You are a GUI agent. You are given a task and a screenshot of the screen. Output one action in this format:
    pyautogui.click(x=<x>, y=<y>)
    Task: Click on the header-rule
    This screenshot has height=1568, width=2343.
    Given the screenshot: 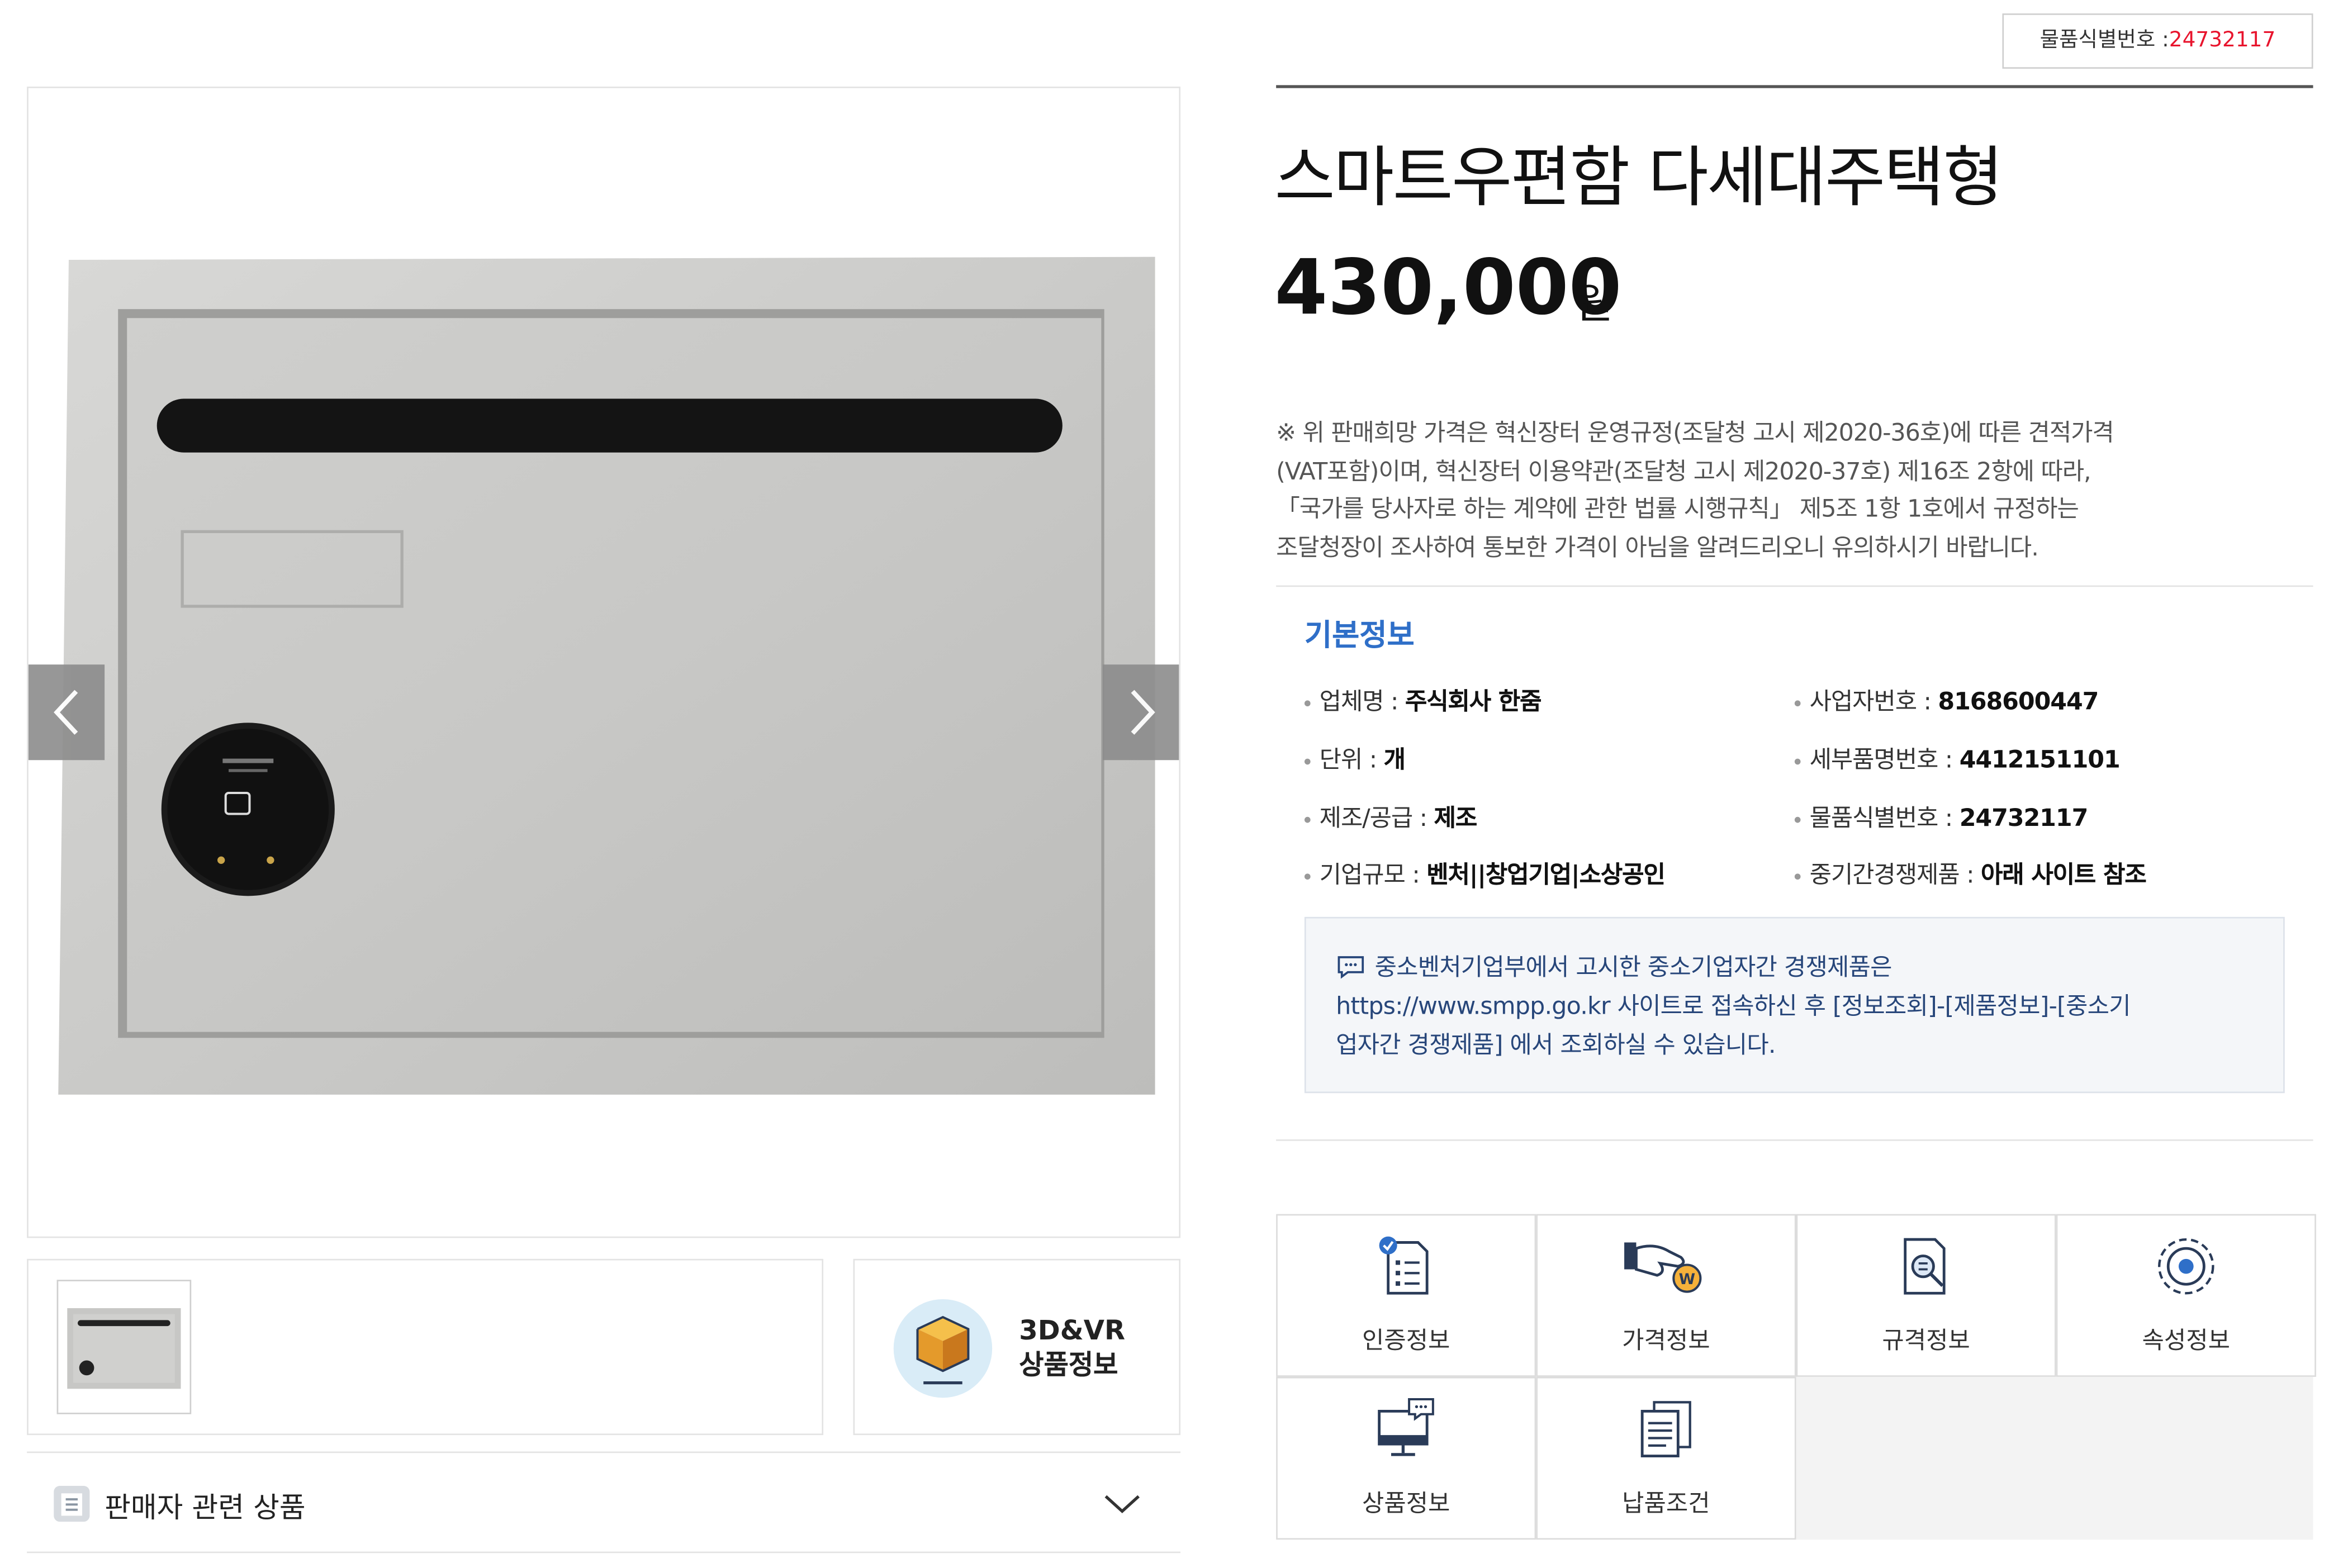 What is the action you would take?
    pyautogui.click(x=1795, y=86)
    